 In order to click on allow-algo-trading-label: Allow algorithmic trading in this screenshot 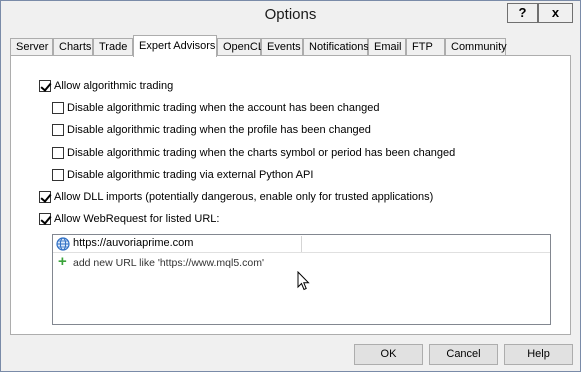, I will do `click(114, 86)`.